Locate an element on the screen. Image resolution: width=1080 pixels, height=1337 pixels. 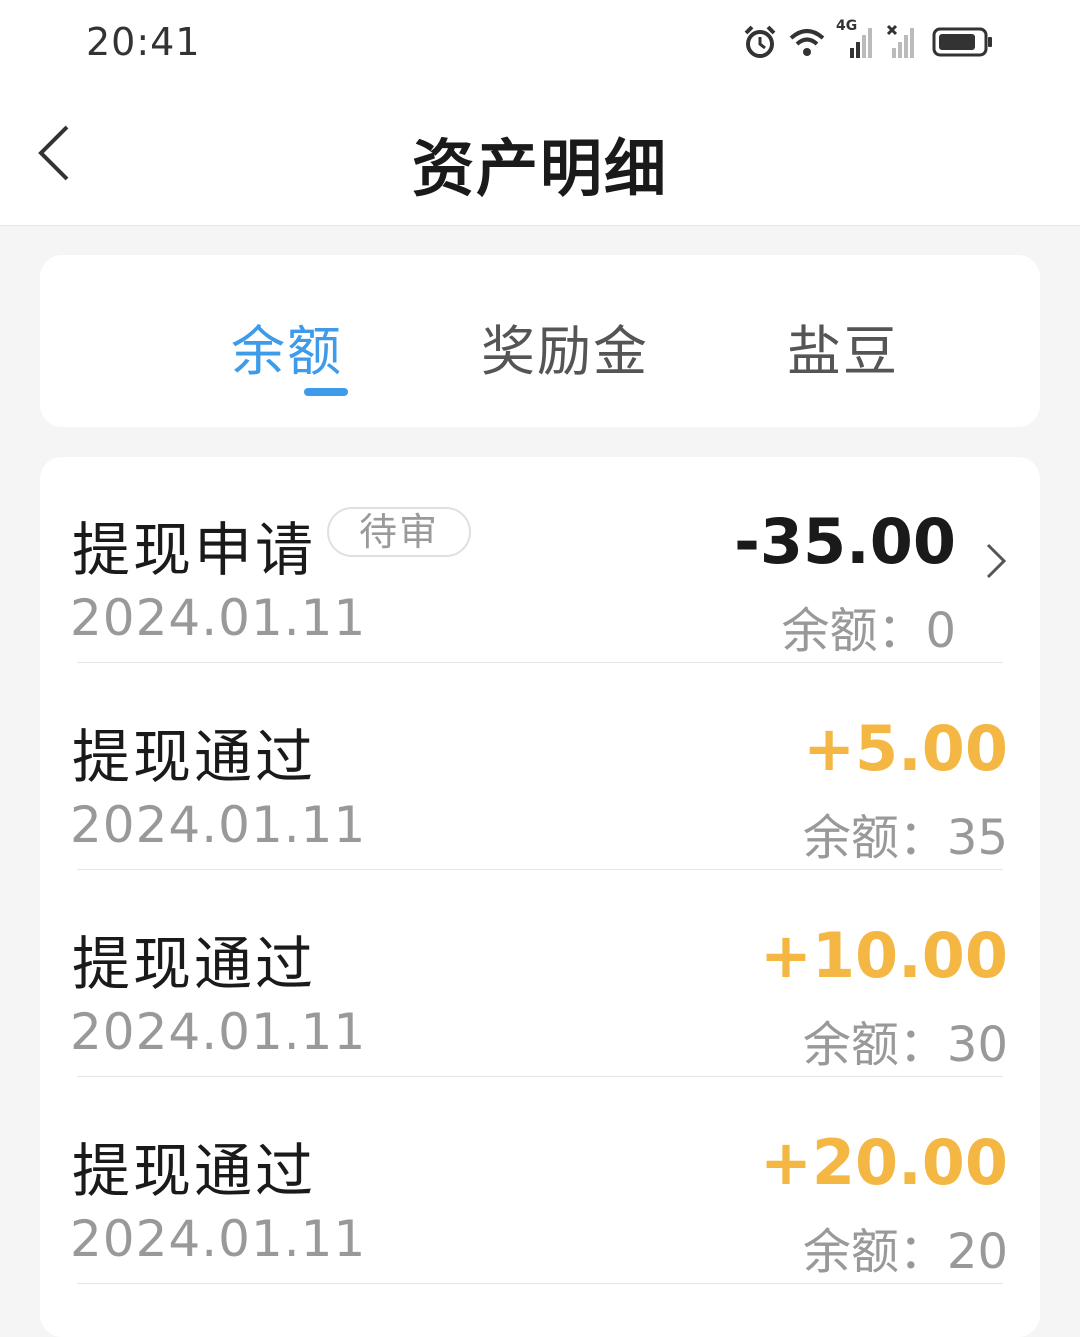
chevron-right-icon is located at coordinates (996, 561).